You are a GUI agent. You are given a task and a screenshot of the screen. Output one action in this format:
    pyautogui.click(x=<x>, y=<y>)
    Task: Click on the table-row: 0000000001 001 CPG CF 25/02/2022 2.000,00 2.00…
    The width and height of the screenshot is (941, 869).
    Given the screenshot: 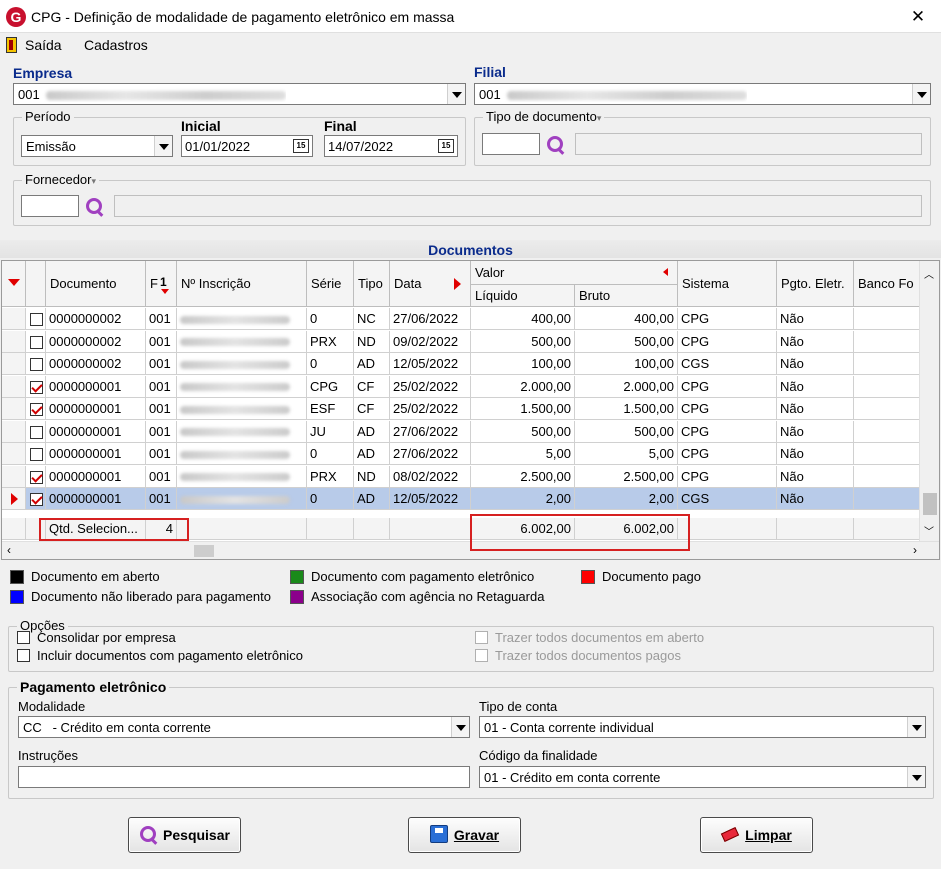 What is the action you would take?
    pyautogui.click(x=461, y=386)
    